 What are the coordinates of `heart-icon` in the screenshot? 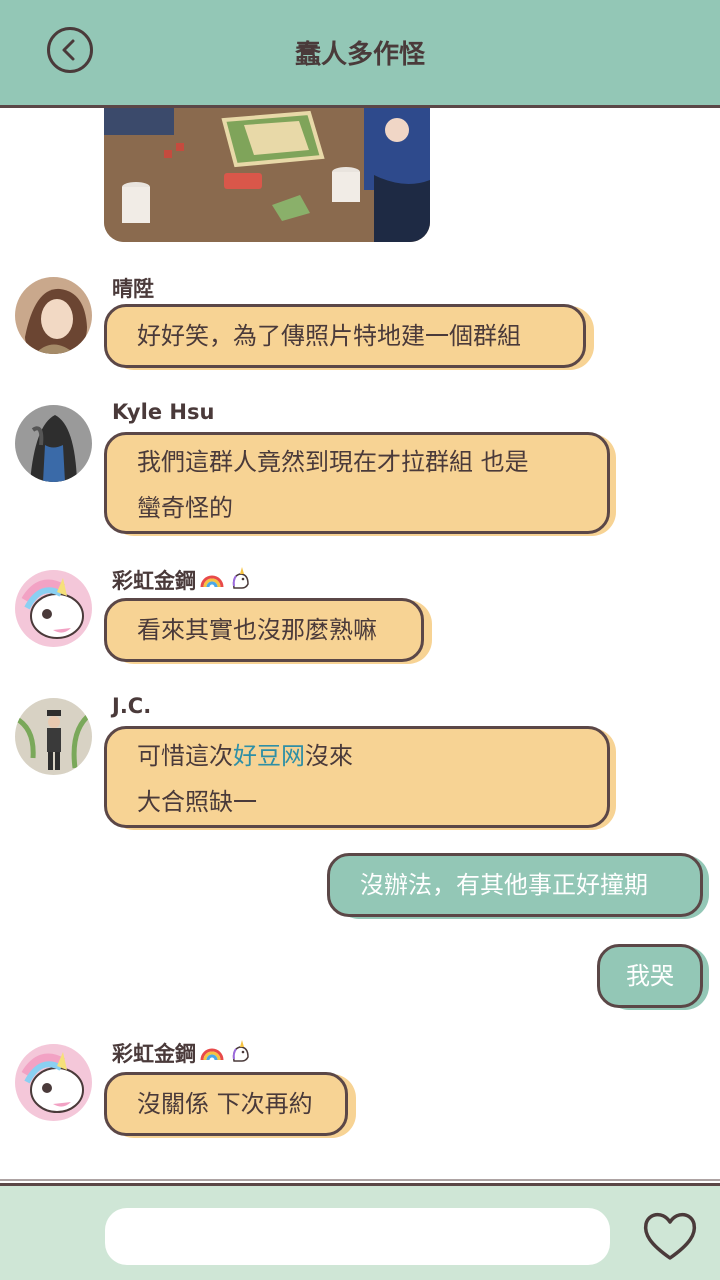 It's located at (670, 1236).